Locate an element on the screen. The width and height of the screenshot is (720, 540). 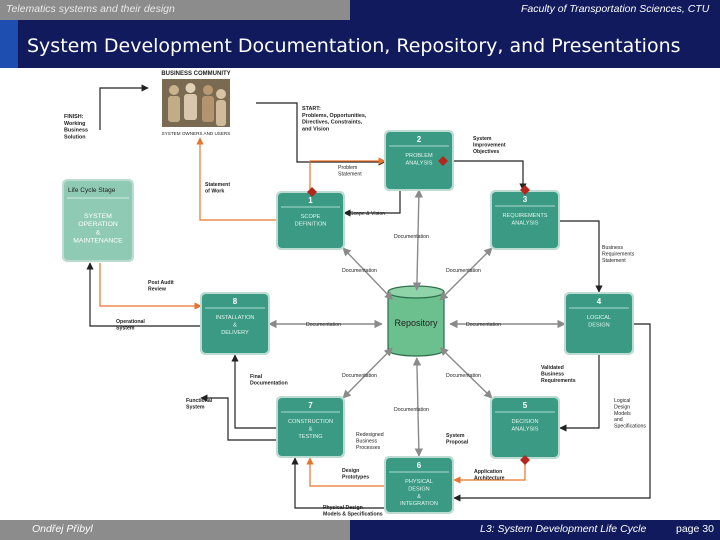
arrow-functional-system is located at coordinates (238, 417).